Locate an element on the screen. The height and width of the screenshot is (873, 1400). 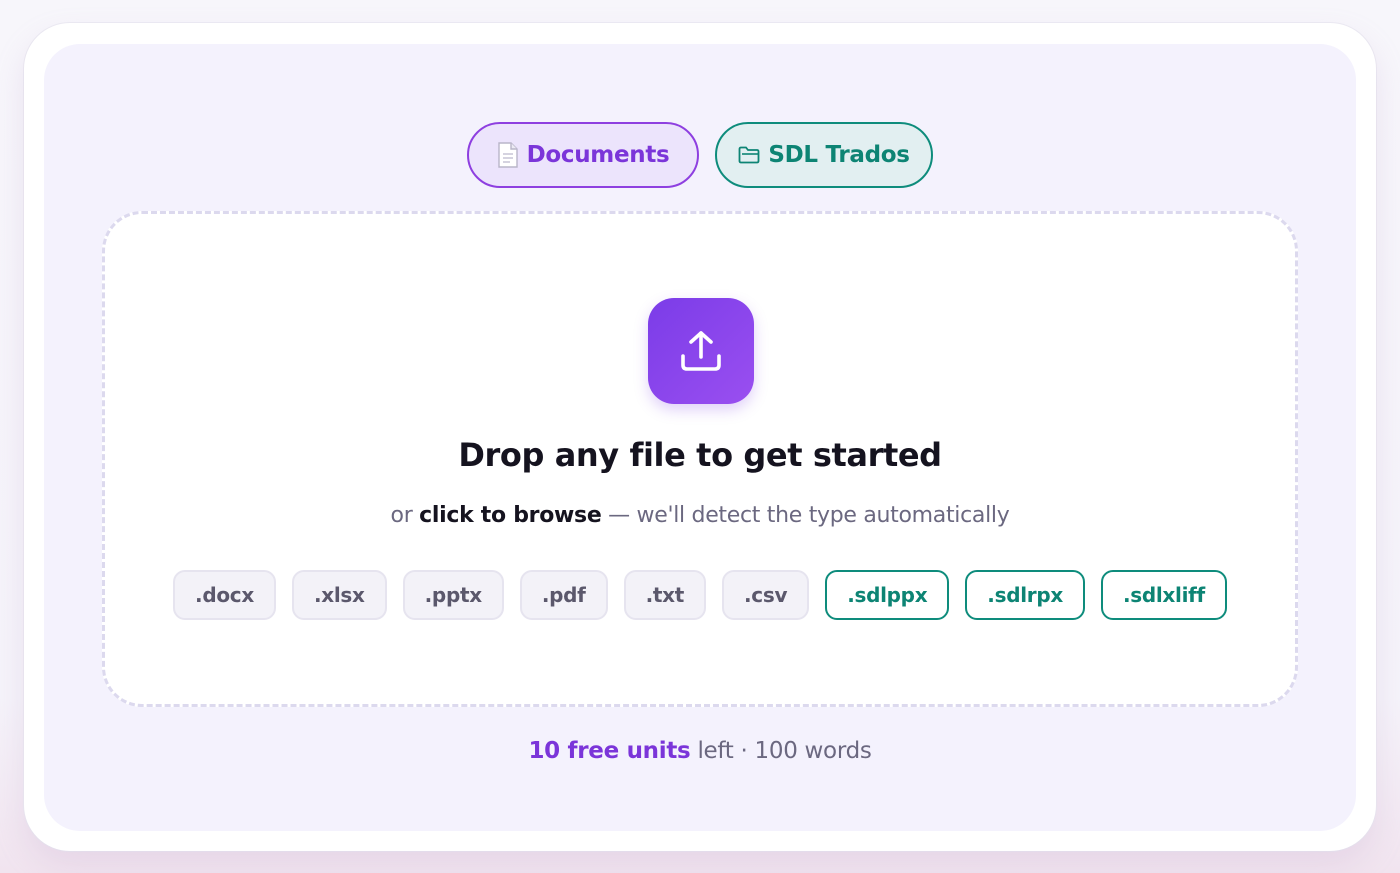
mode-tabs: Documents SDL Trados is located at coordinates (700, 155).